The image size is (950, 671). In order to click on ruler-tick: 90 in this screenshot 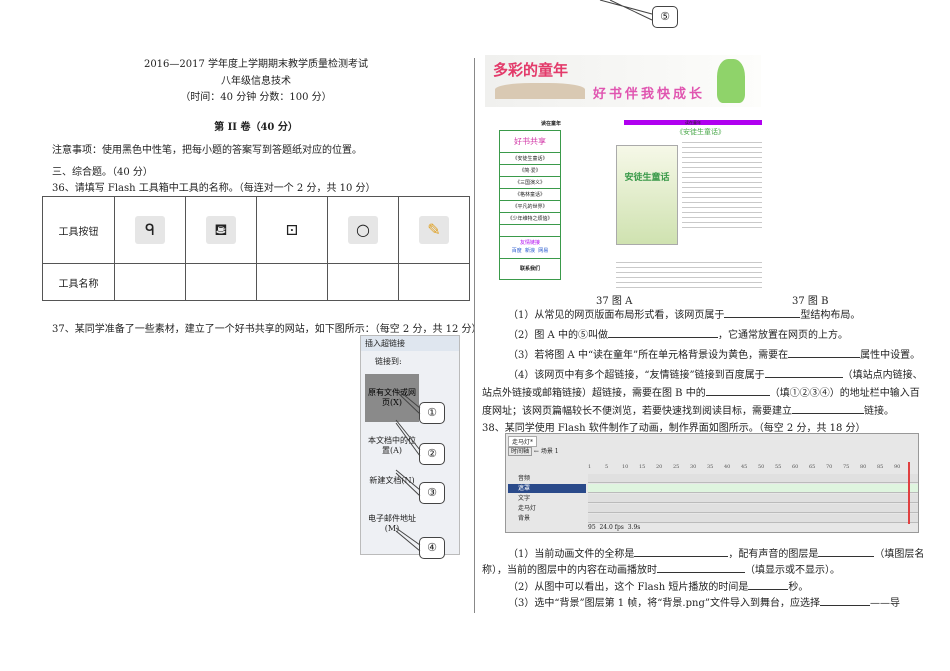, I will do `click(897, 467)`.